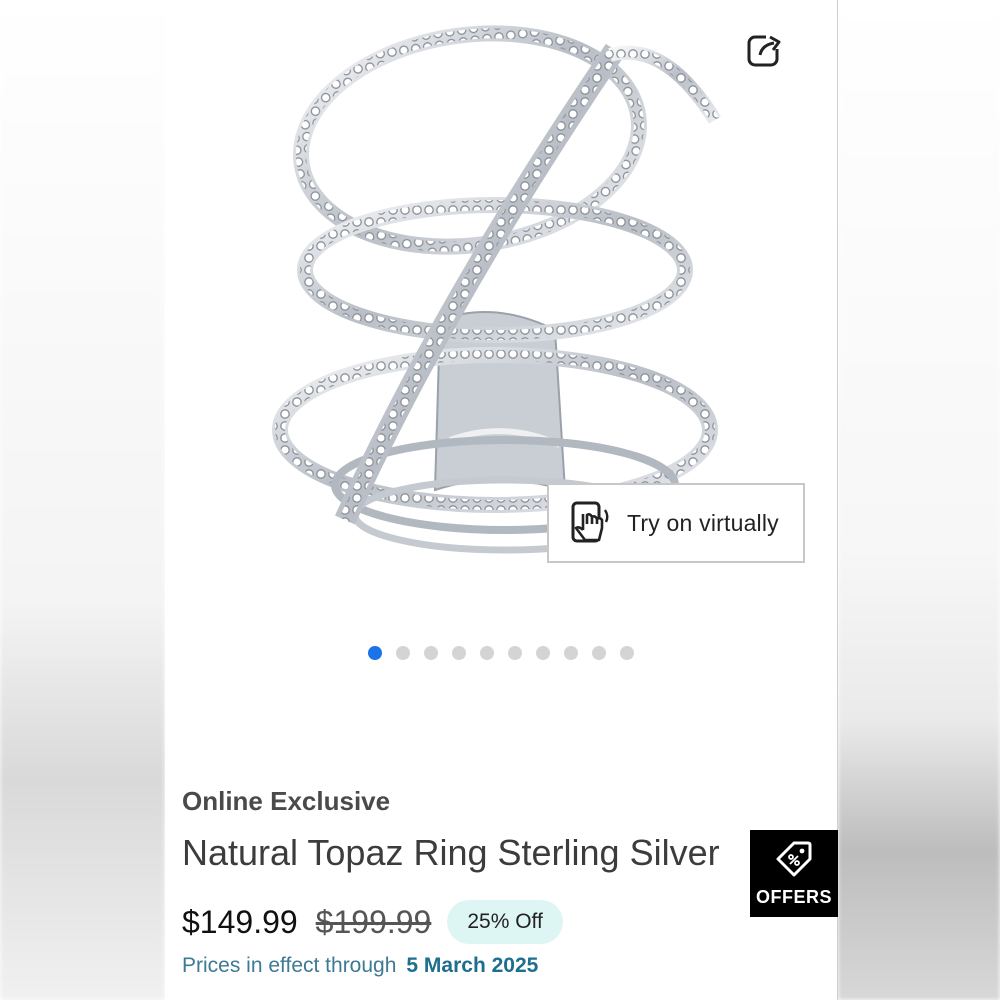 The height and width of the screenshot is (1000, 1000). I want to click on try-on-virtually-button: Try on virtually, so click(676, 523).